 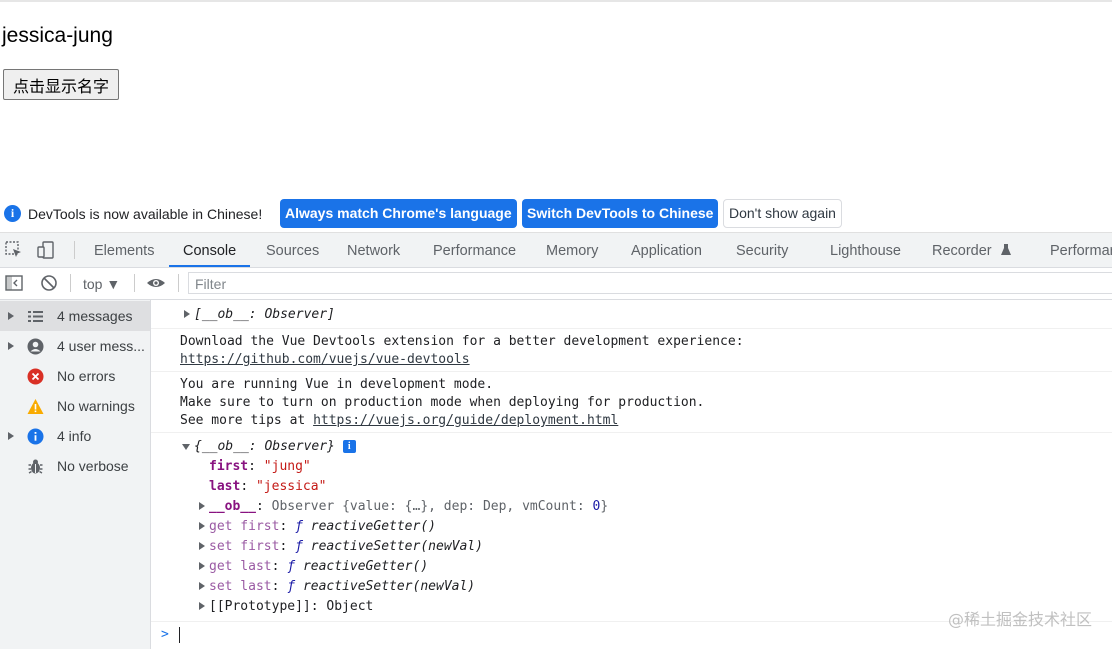 What do you see at coordinates (156, 283) in the screenshot?
I see `live-expression-eye-icon` at bounding box center [156, 283].